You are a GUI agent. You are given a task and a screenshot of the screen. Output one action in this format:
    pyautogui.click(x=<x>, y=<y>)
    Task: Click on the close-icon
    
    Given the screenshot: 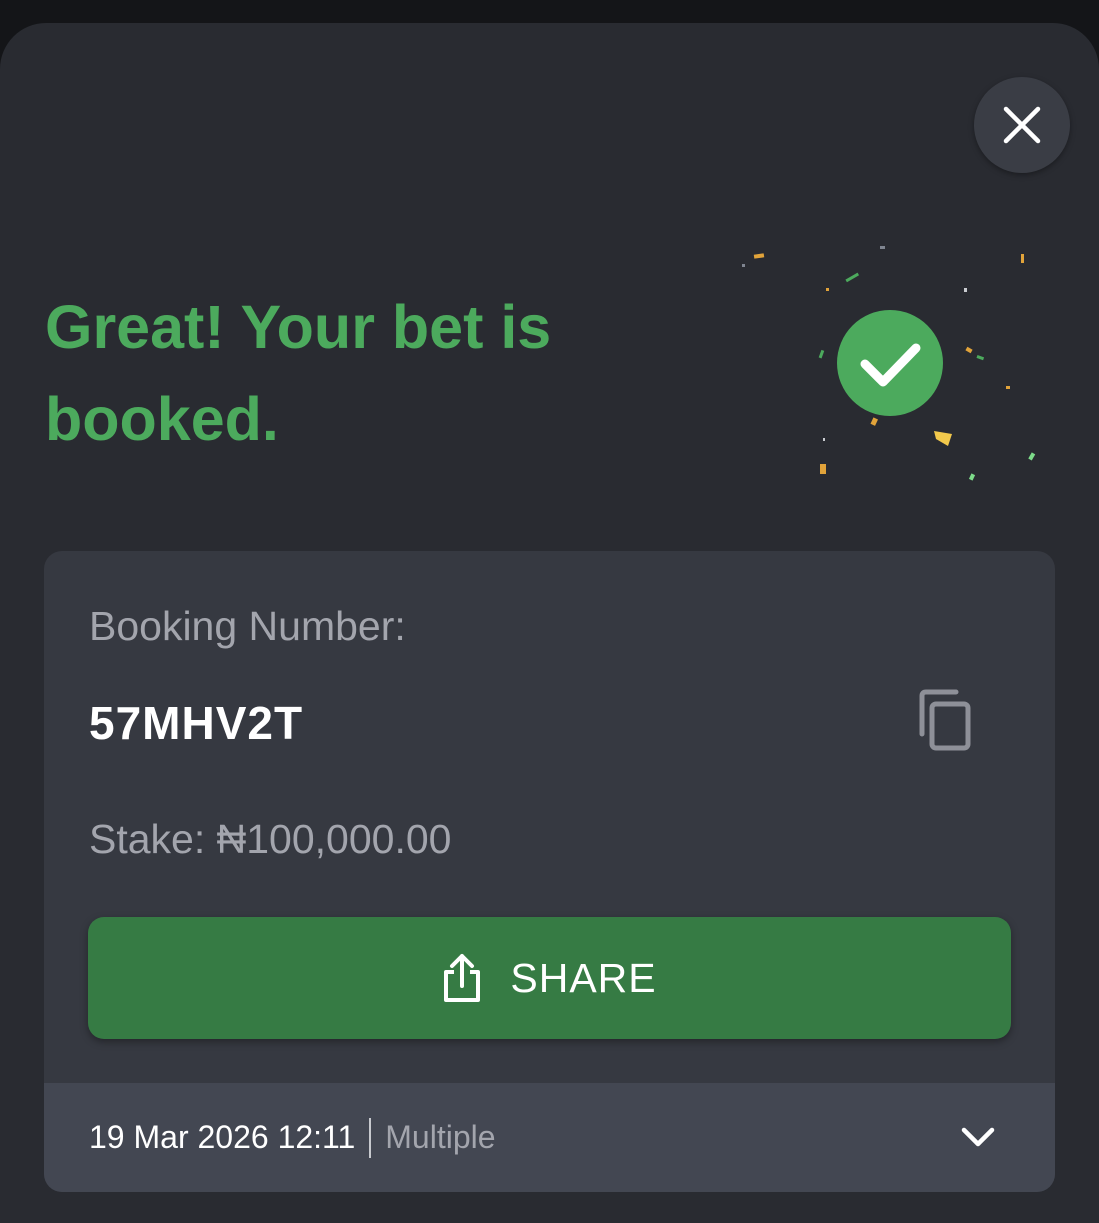 What is the action you would take?
    pyautogui.click(x=1022, y=125)
    